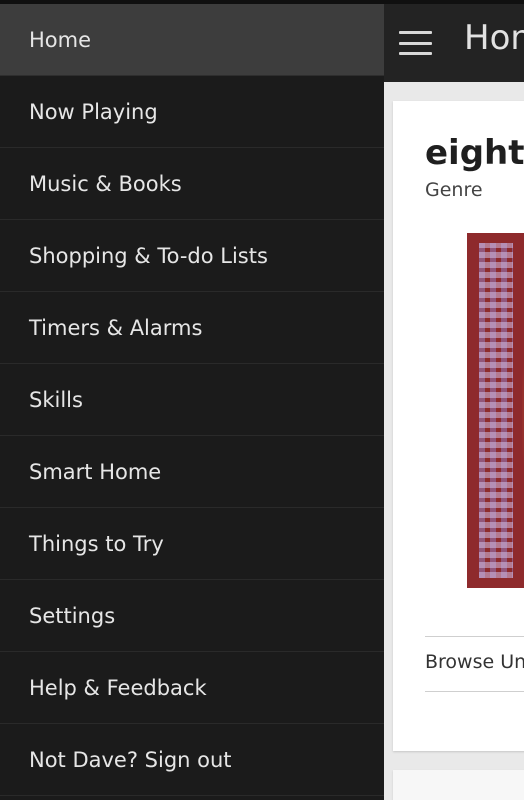  I want to click on drawer-item-label: Smart Home, so click(95, 471).